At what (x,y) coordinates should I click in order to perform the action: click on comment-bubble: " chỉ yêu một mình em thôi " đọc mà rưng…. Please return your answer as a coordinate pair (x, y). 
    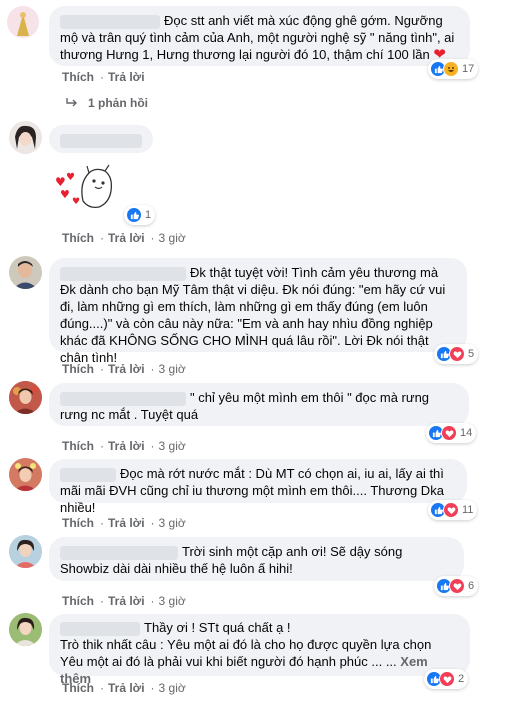
    Looking at the image, I should click on (259, 404).